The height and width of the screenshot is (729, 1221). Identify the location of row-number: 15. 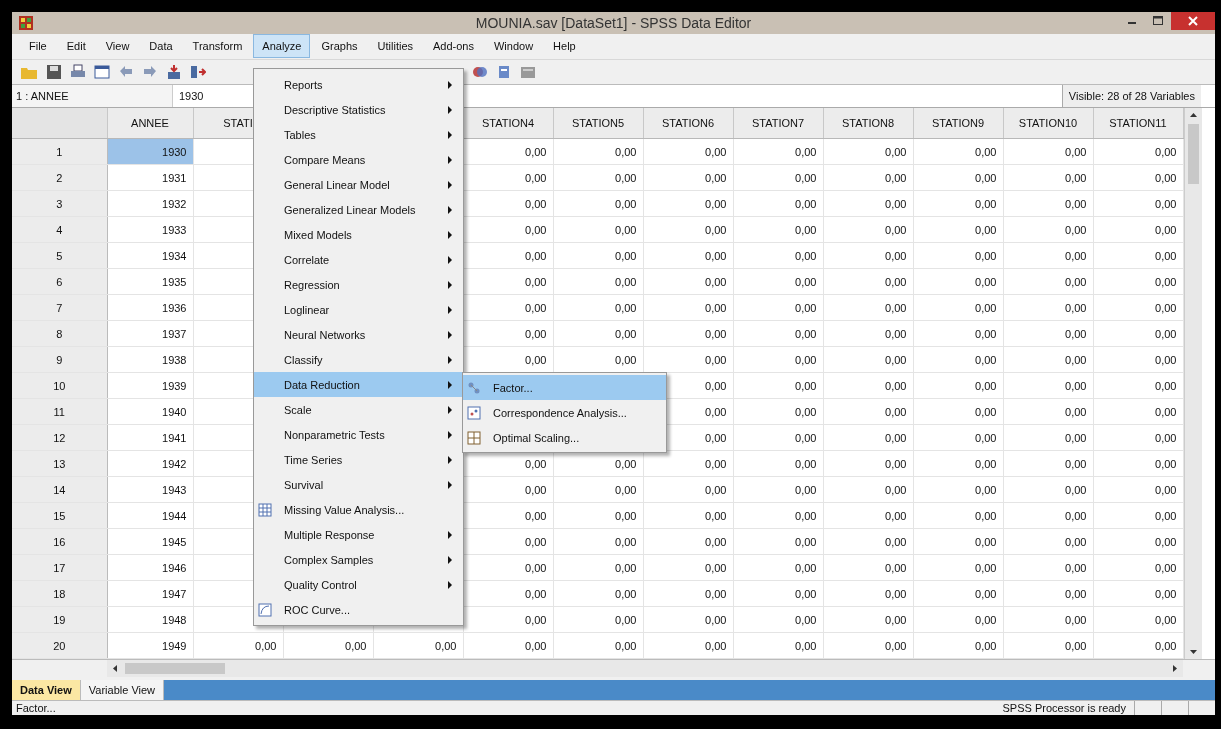
(59, 515).